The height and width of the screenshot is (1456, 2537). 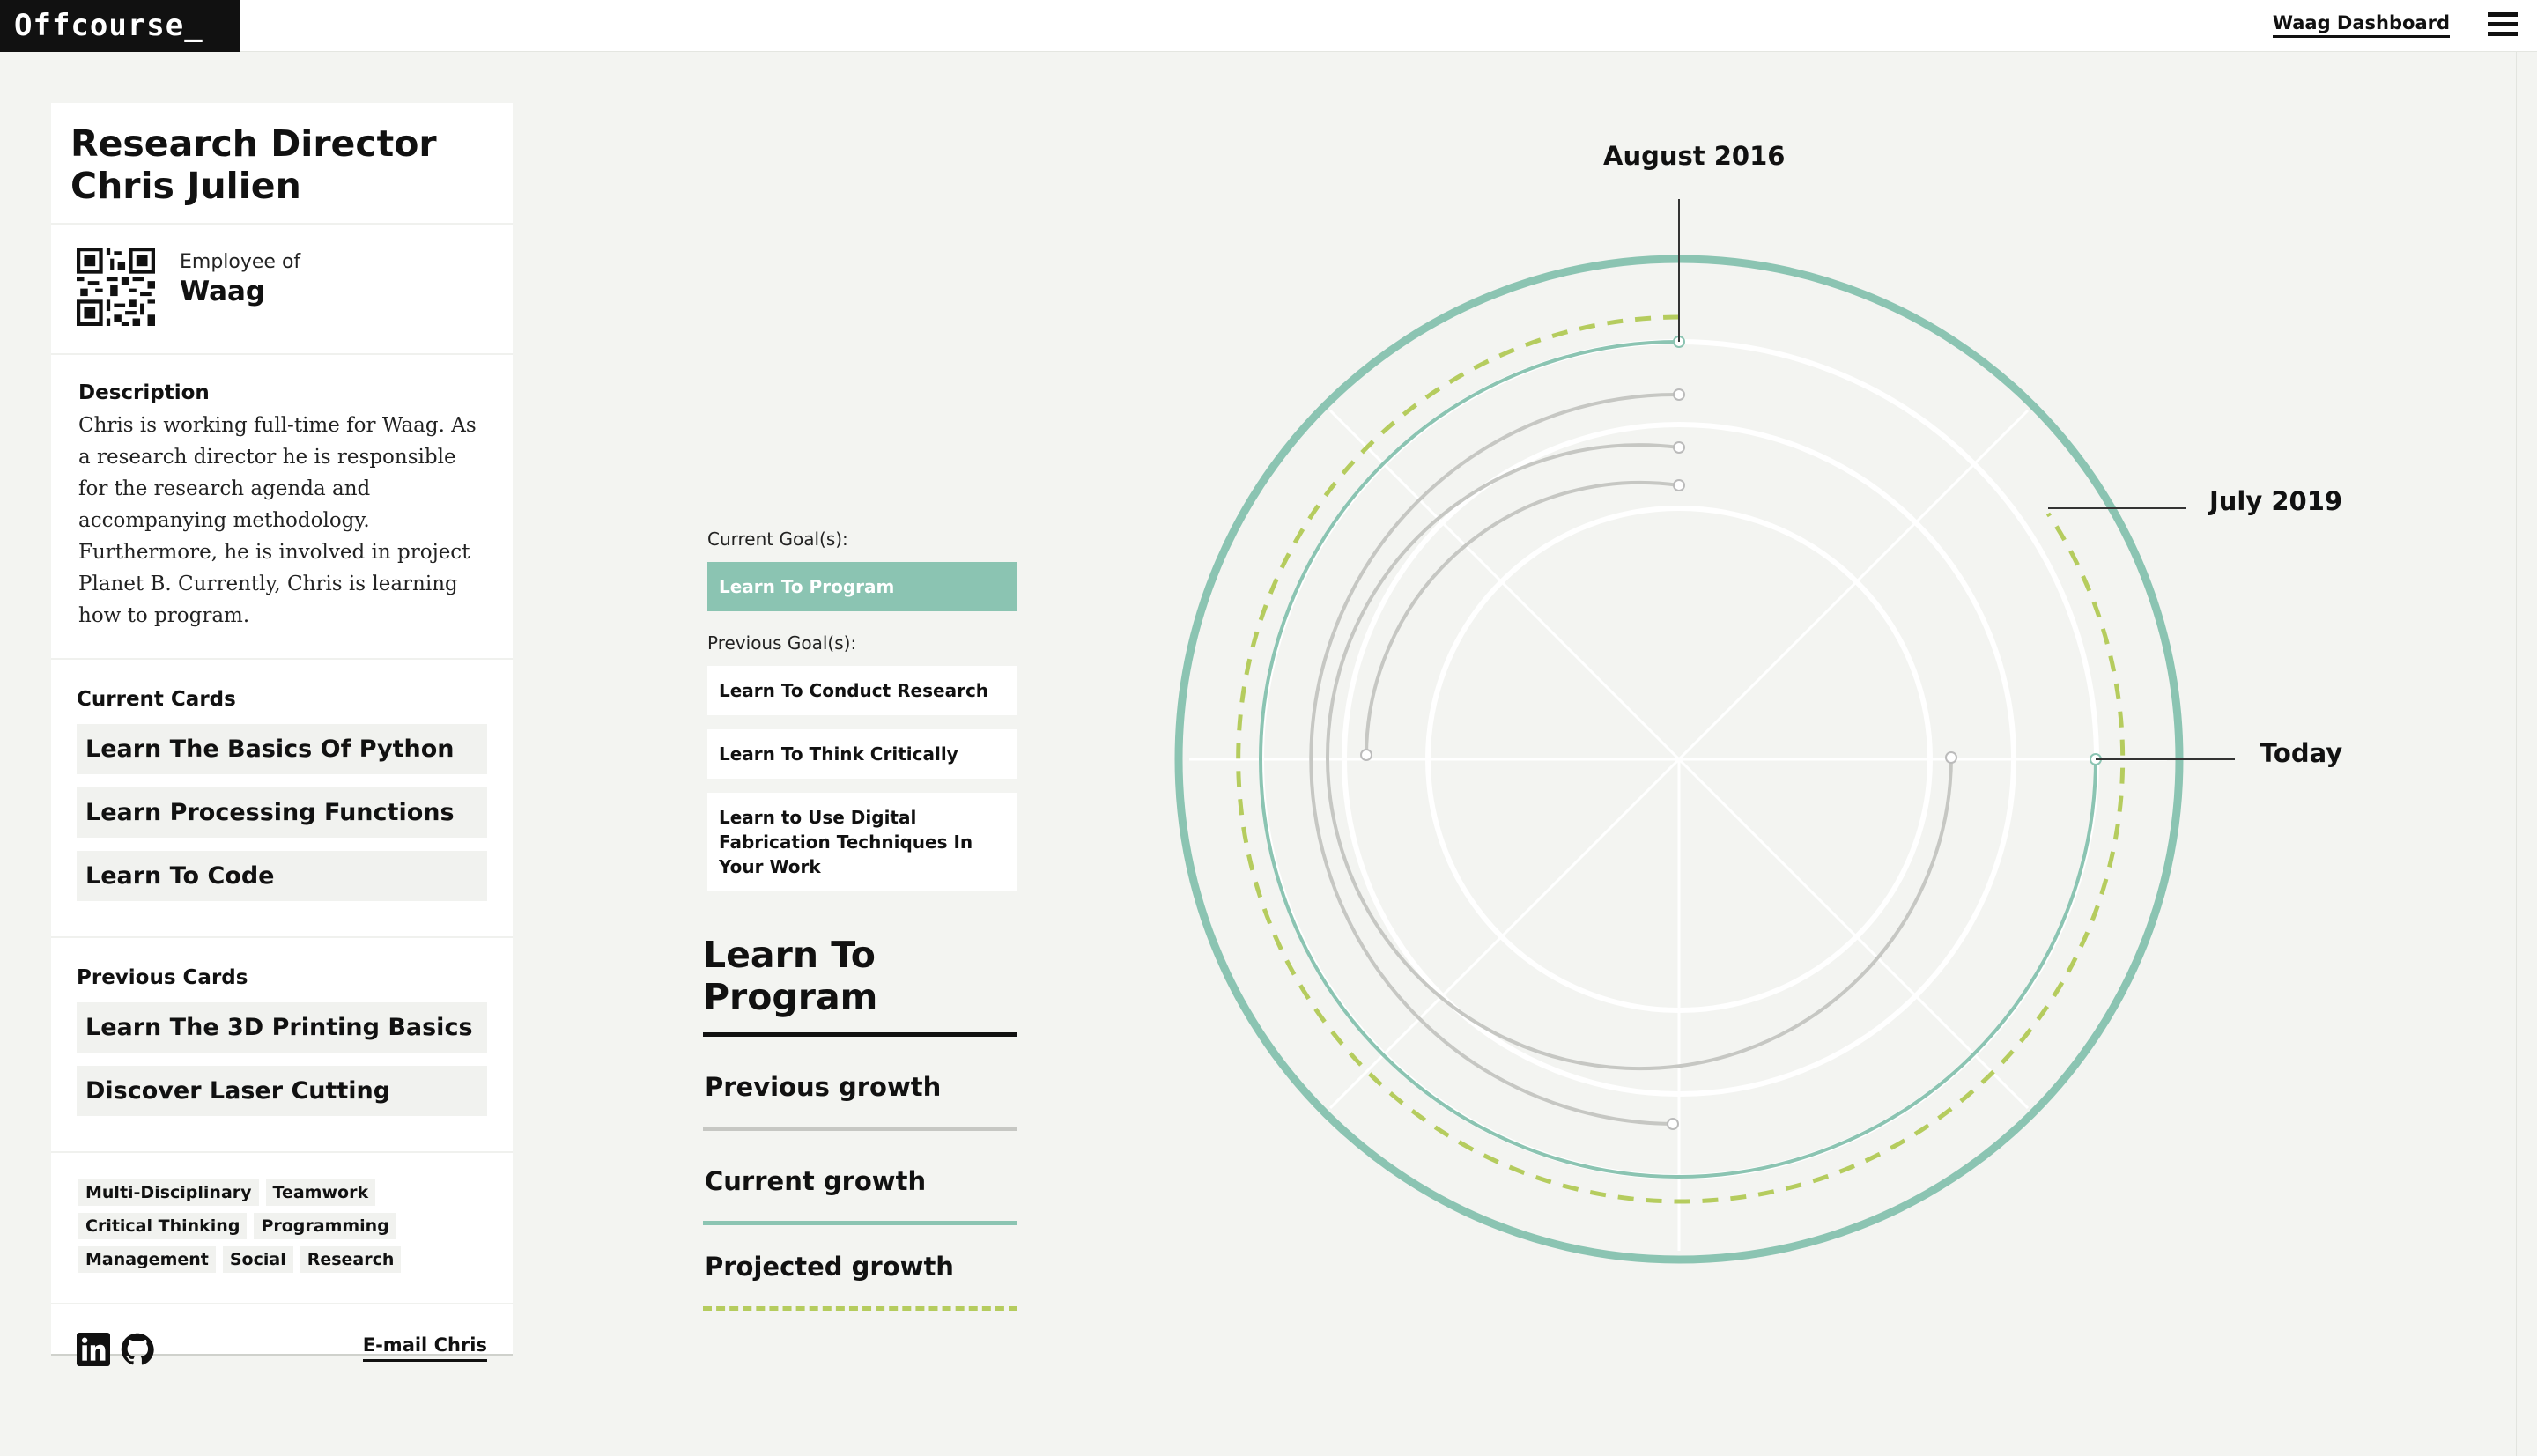 What do you see at coordinates (862, 586) in the screenshot?
I see `current-goal-item: Learn To Program` at bounding box center [862, 586].